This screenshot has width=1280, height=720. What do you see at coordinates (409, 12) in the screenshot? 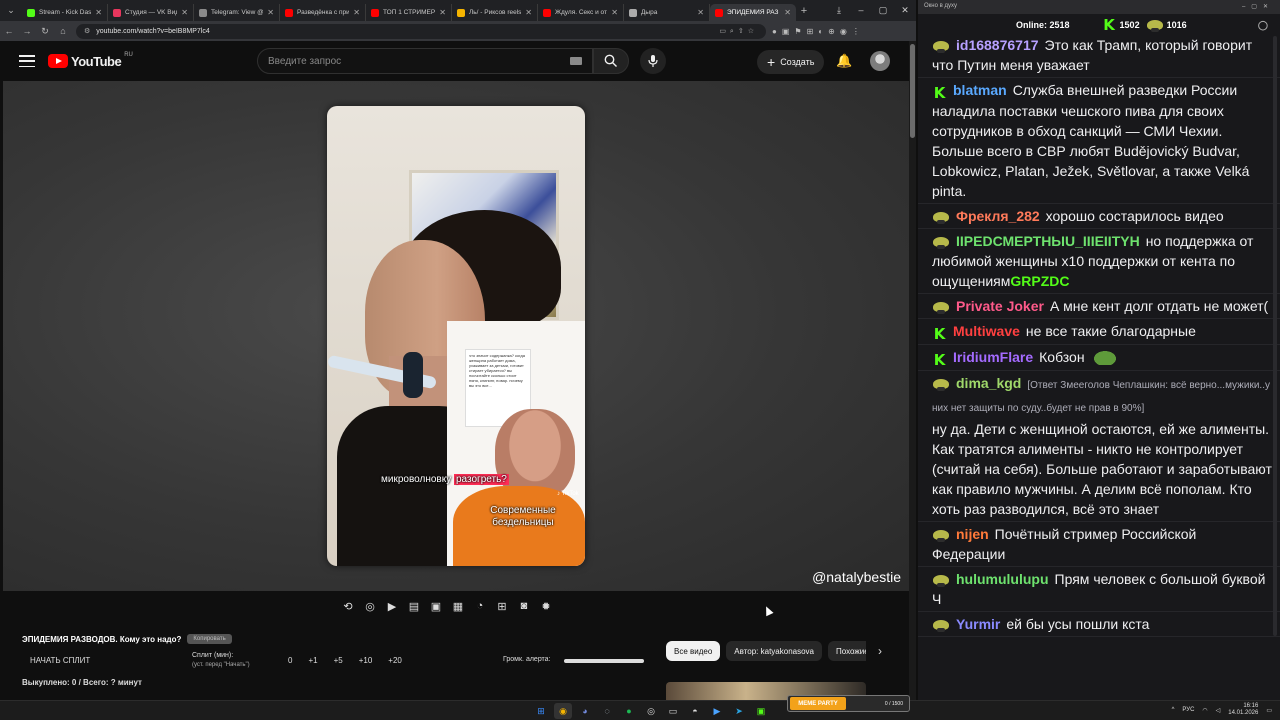
I see `browser-tab: ТОП 1 СТРИМЕР В✕` at bounding box center [409, 12].